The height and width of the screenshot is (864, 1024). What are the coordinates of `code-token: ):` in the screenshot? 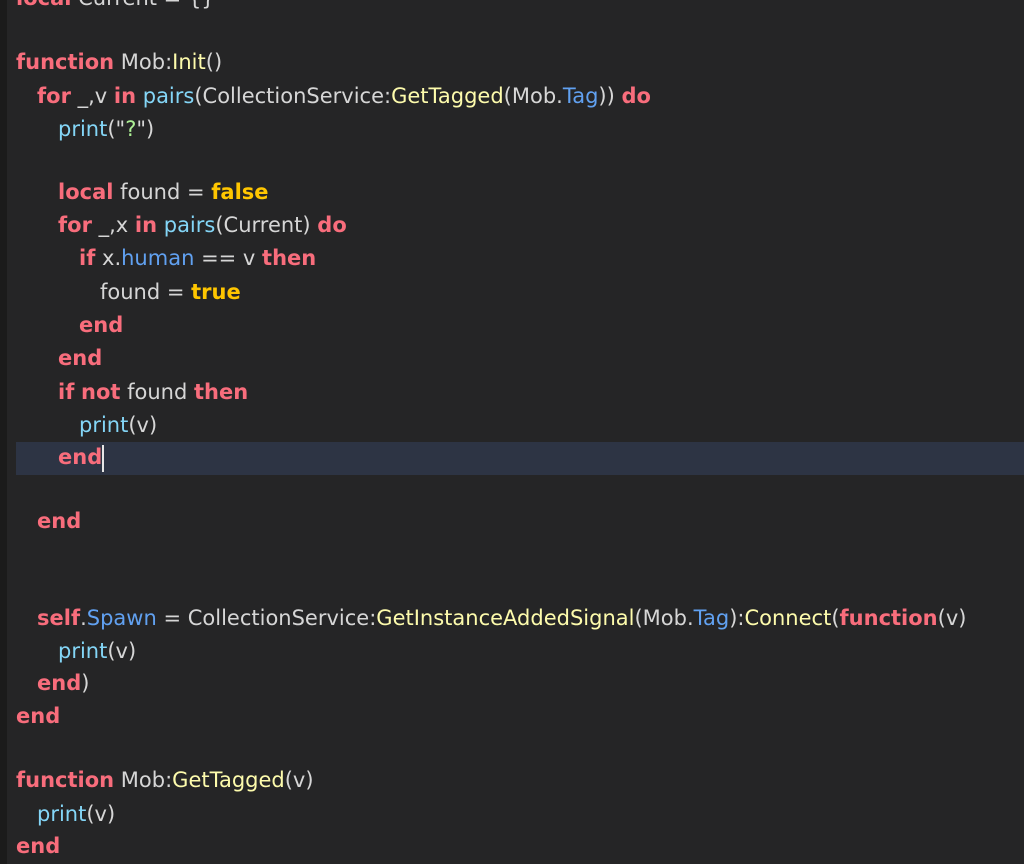 It's located at (737, 618).